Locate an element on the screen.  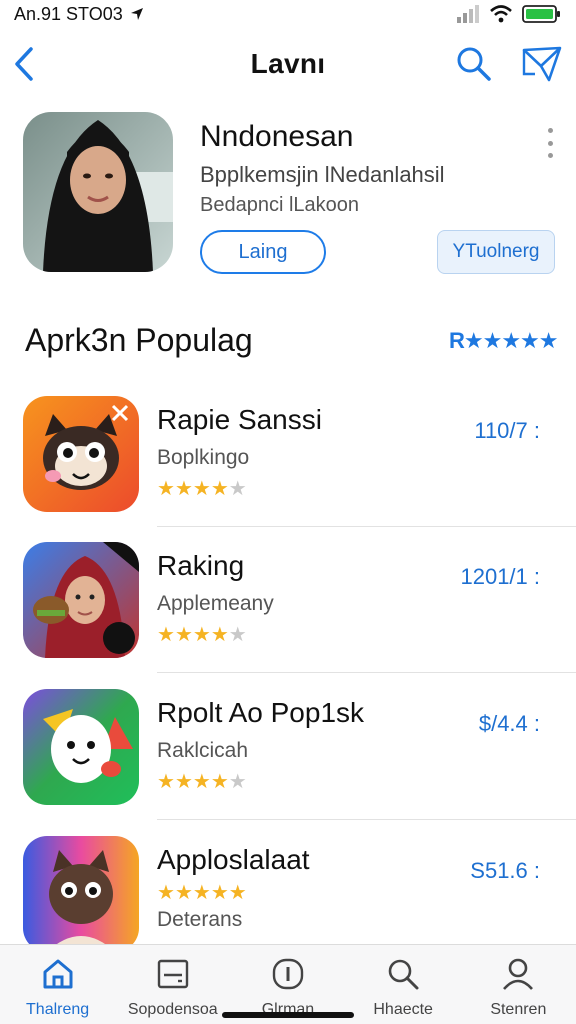
share-button is located at coordinates (542, 64).